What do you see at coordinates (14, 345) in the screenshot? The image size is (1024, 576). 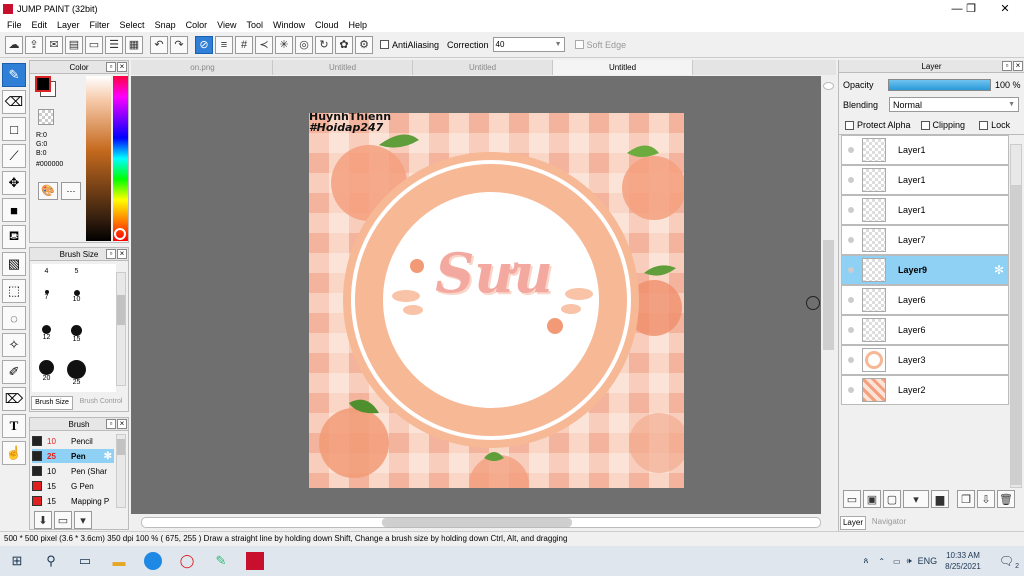 I see `magic-wand-tool-icon: ✧` at bounding box center [14, 345].